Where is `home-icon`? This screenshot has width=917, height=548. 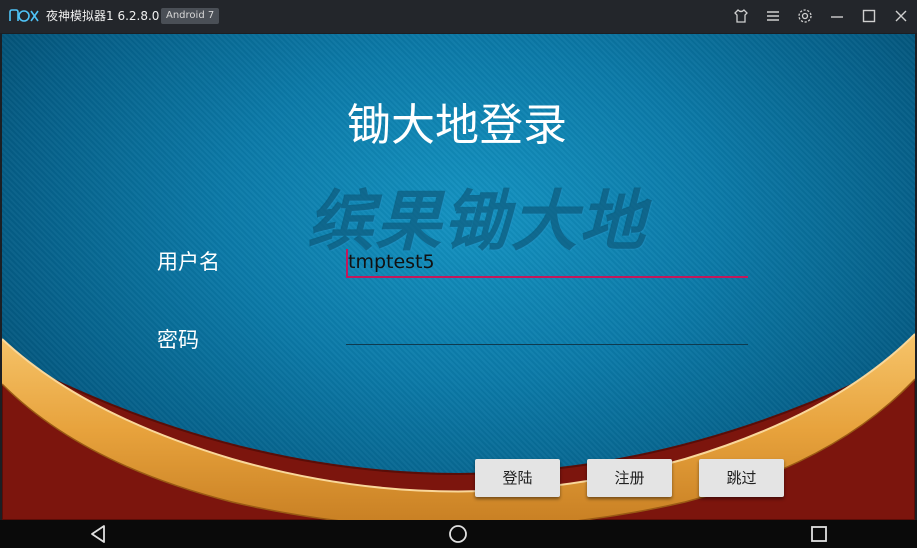 home-icon is located at coordinates (458, 534).